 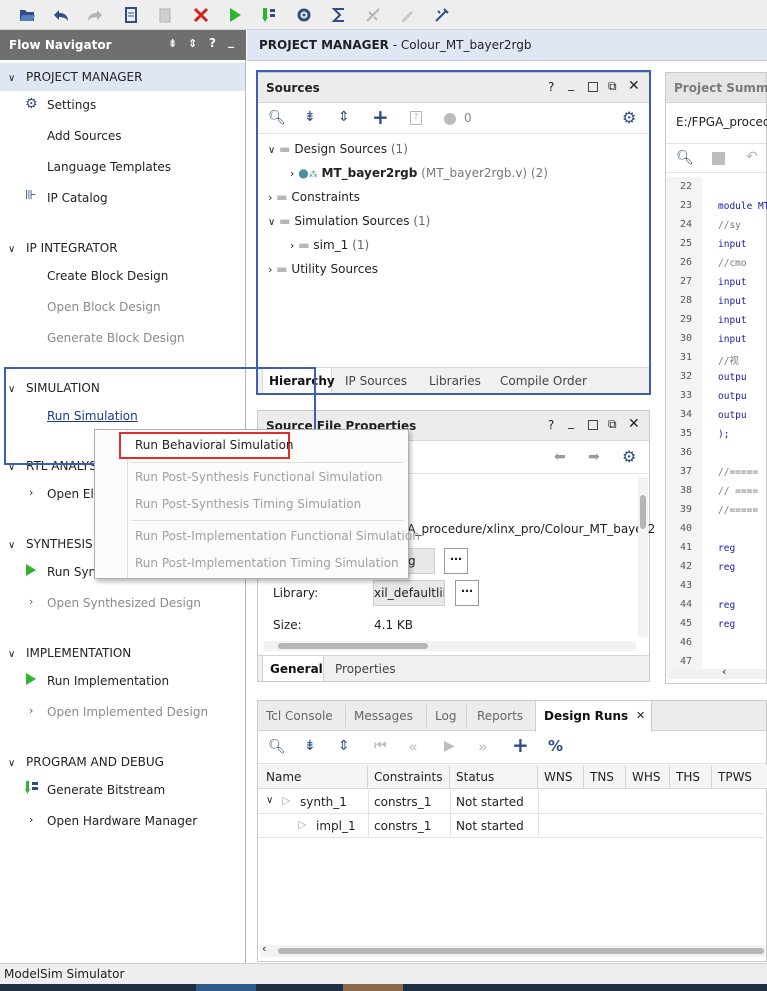 What do you see at coordinates (561, 777) in the screenshot?
I see `col-wns: WNS` at bounding box center [561, 777].